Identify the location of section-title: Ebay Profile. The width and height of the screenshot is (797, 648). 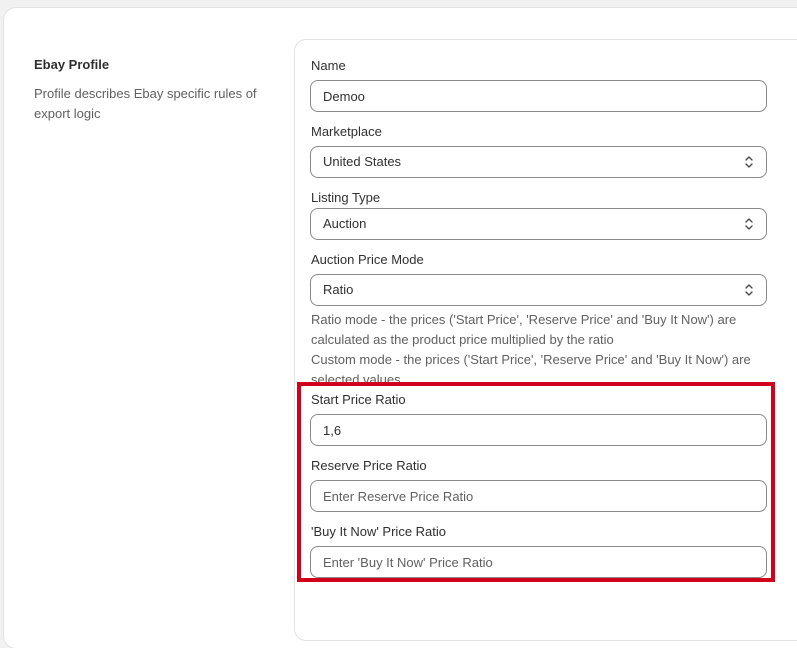
(72, 64).